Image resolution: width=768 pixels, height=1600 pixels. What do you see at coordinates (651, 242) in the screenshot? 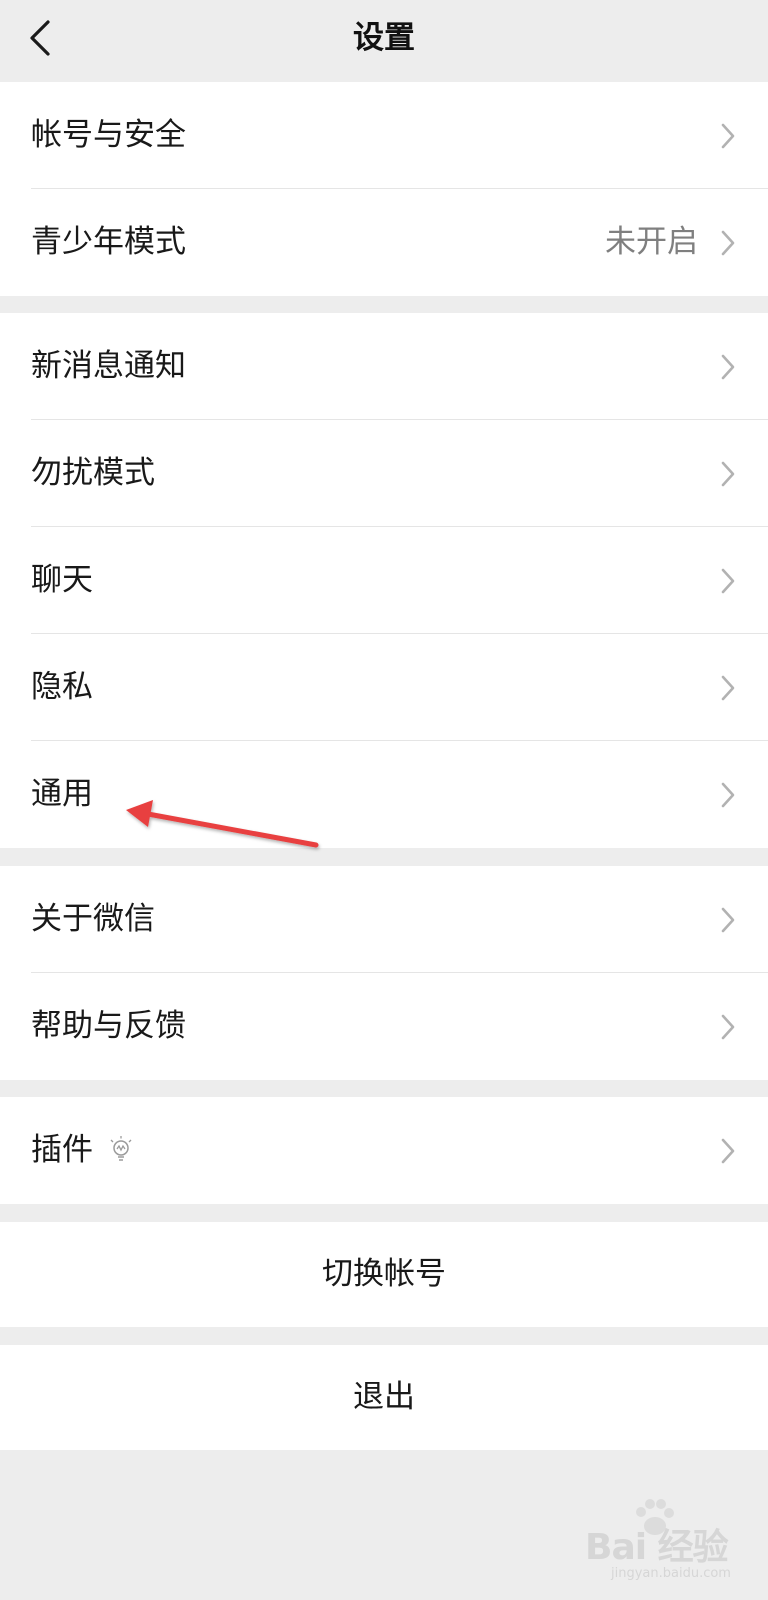
I see `teen-mode-status: 未开启` at bounding box center [651, 242].